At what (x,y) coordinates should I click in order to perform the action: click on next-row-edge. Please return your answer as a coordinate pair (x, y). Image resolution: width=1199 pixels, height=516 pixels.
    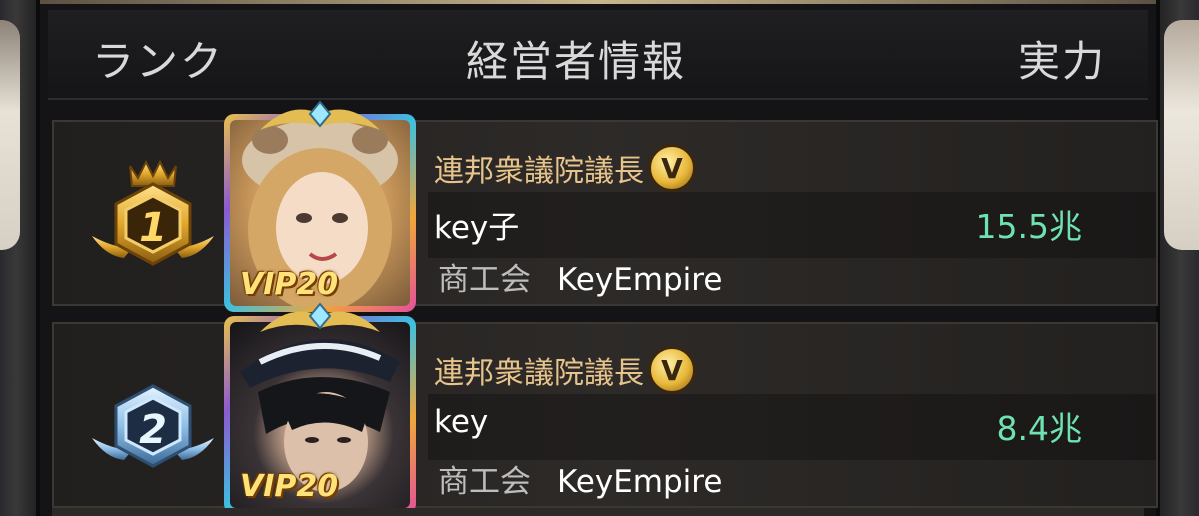
    Looking at the image, I should click on (598, 512).